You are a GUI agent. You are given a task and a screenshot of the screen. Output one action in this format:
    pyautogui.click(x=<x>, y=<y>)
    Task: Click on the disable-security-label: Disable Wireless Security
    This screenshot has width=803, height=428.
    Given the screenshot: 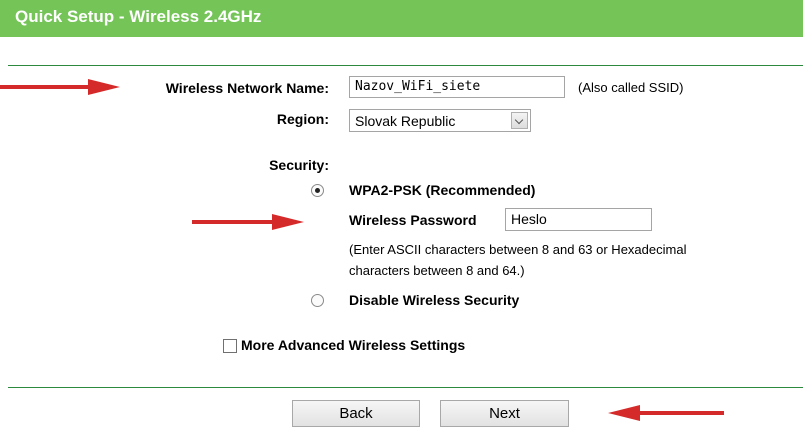 What is the action you would take?
    pyautogui.click(x=434, y=300)
    